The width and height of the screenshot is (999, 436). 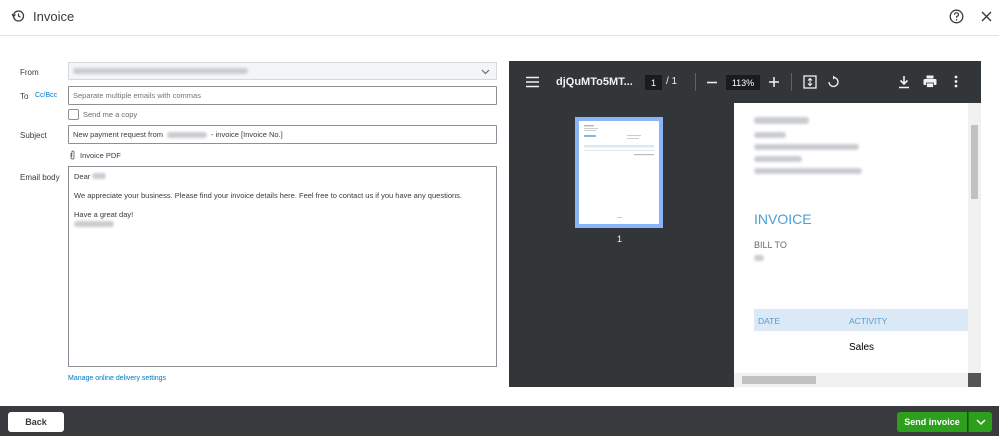 I want to click on help-icon, so click(x=956, y=16).